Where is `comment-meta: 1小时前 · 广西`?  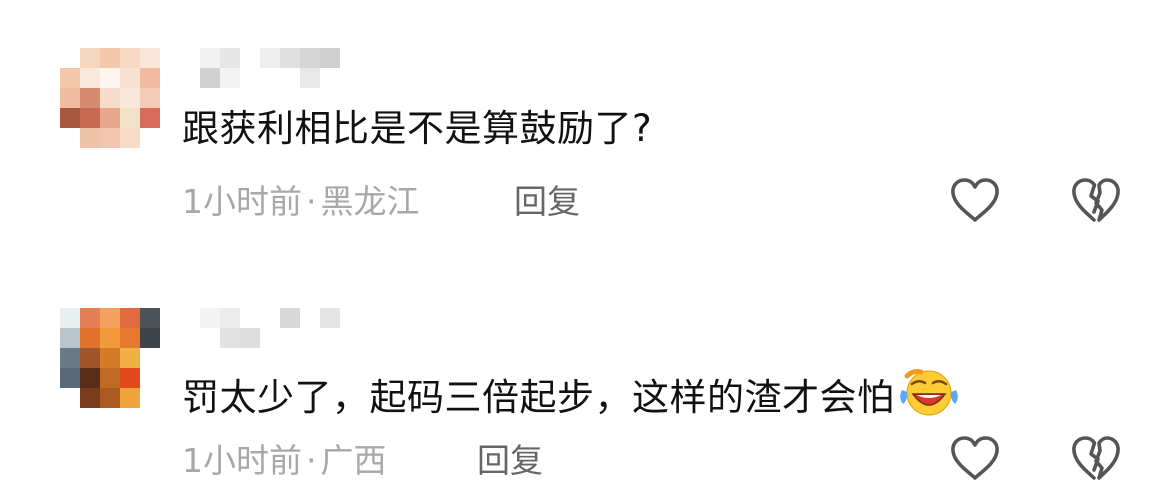 comment-meta: 1小时前 · 广西 is located at coordinates (284, 460).